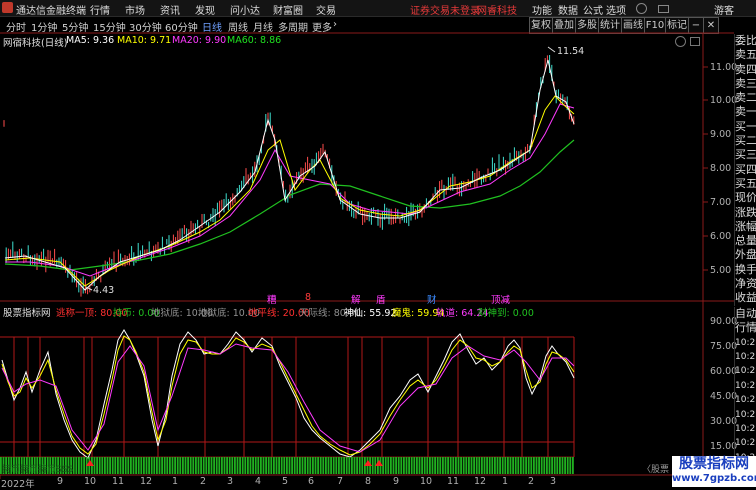 Image resolution: width=756 pixels, height=490 pixels. What do you see at coordinates (355, 313) in the screenshot?
I see `ind-label: 神仙:` at bounding box center [355, 313].